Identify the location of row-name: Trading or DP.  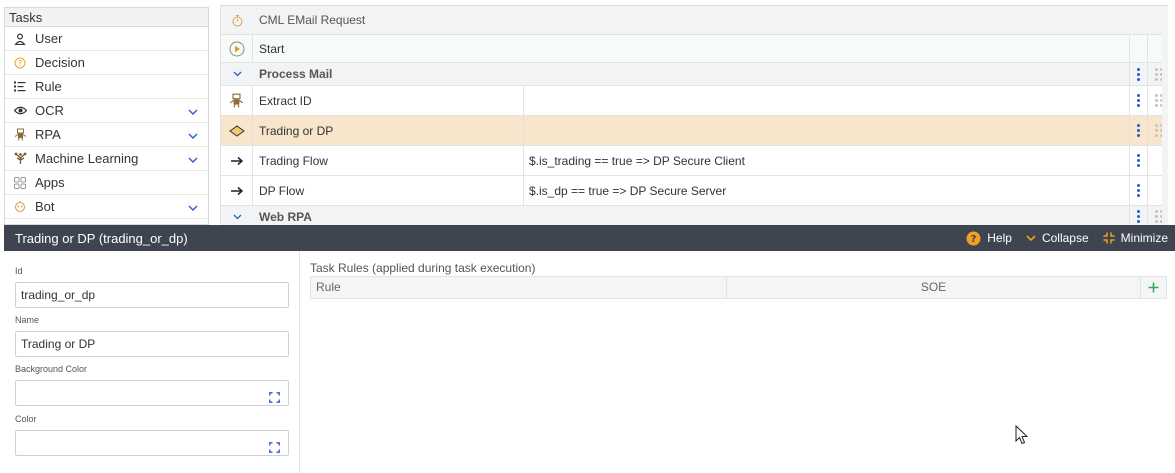
(388, 130).